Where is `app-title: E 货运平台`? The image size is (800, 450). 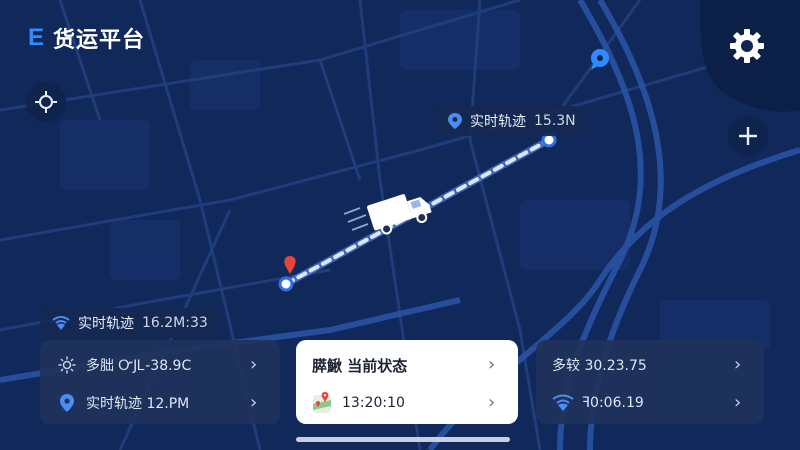 app-title: E 货运平台 is located at coordinates (86, 38).